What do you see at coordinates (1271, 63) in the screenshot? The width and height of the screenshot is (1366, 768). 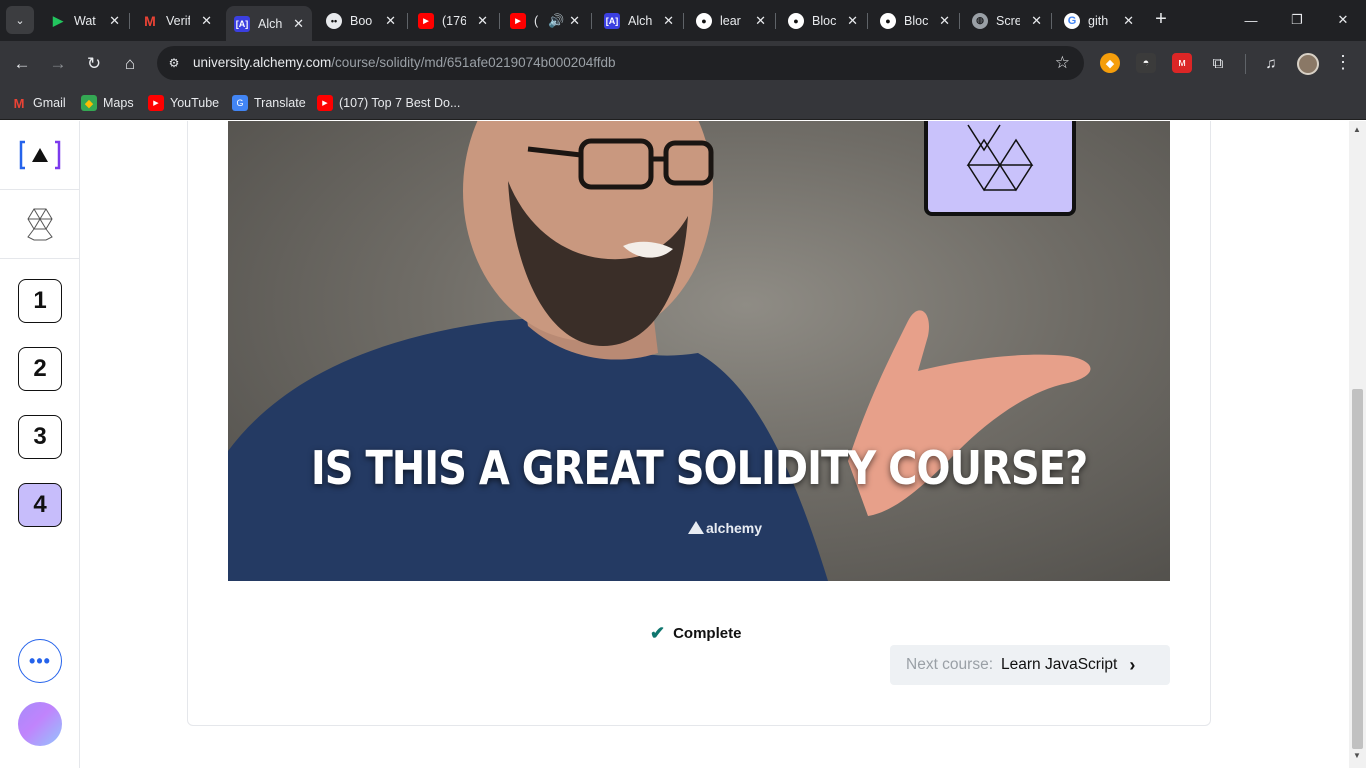 I see `media-controls-icon: ♫` at bounding box center [1271, 63].